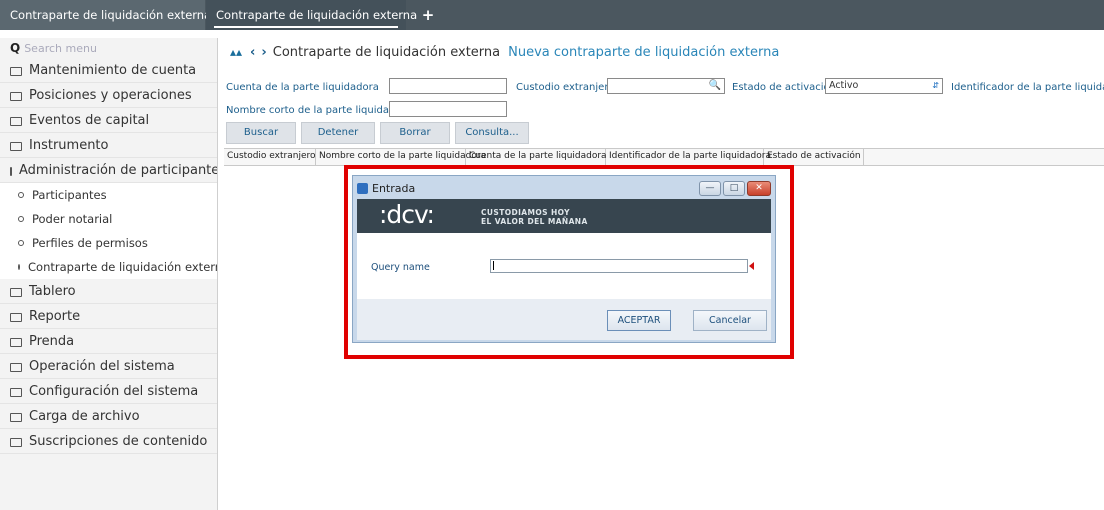 The height and width of the screenshot is (510, 1104). Describe the element at coordinates (11, 171) in the screenshot. I see `folder-open-icon` at that location.